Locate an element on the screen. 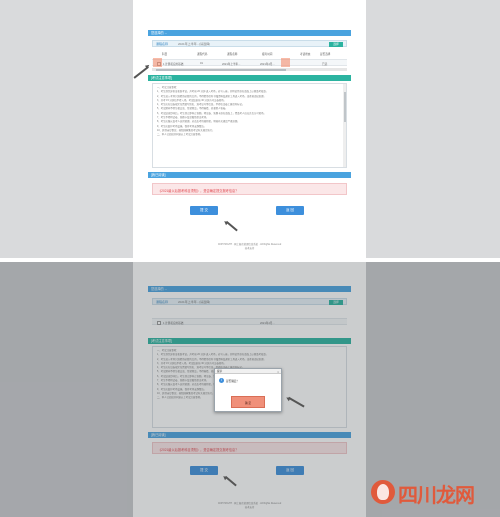  col-time: 报考时间 is located at coordinates (267, 54).